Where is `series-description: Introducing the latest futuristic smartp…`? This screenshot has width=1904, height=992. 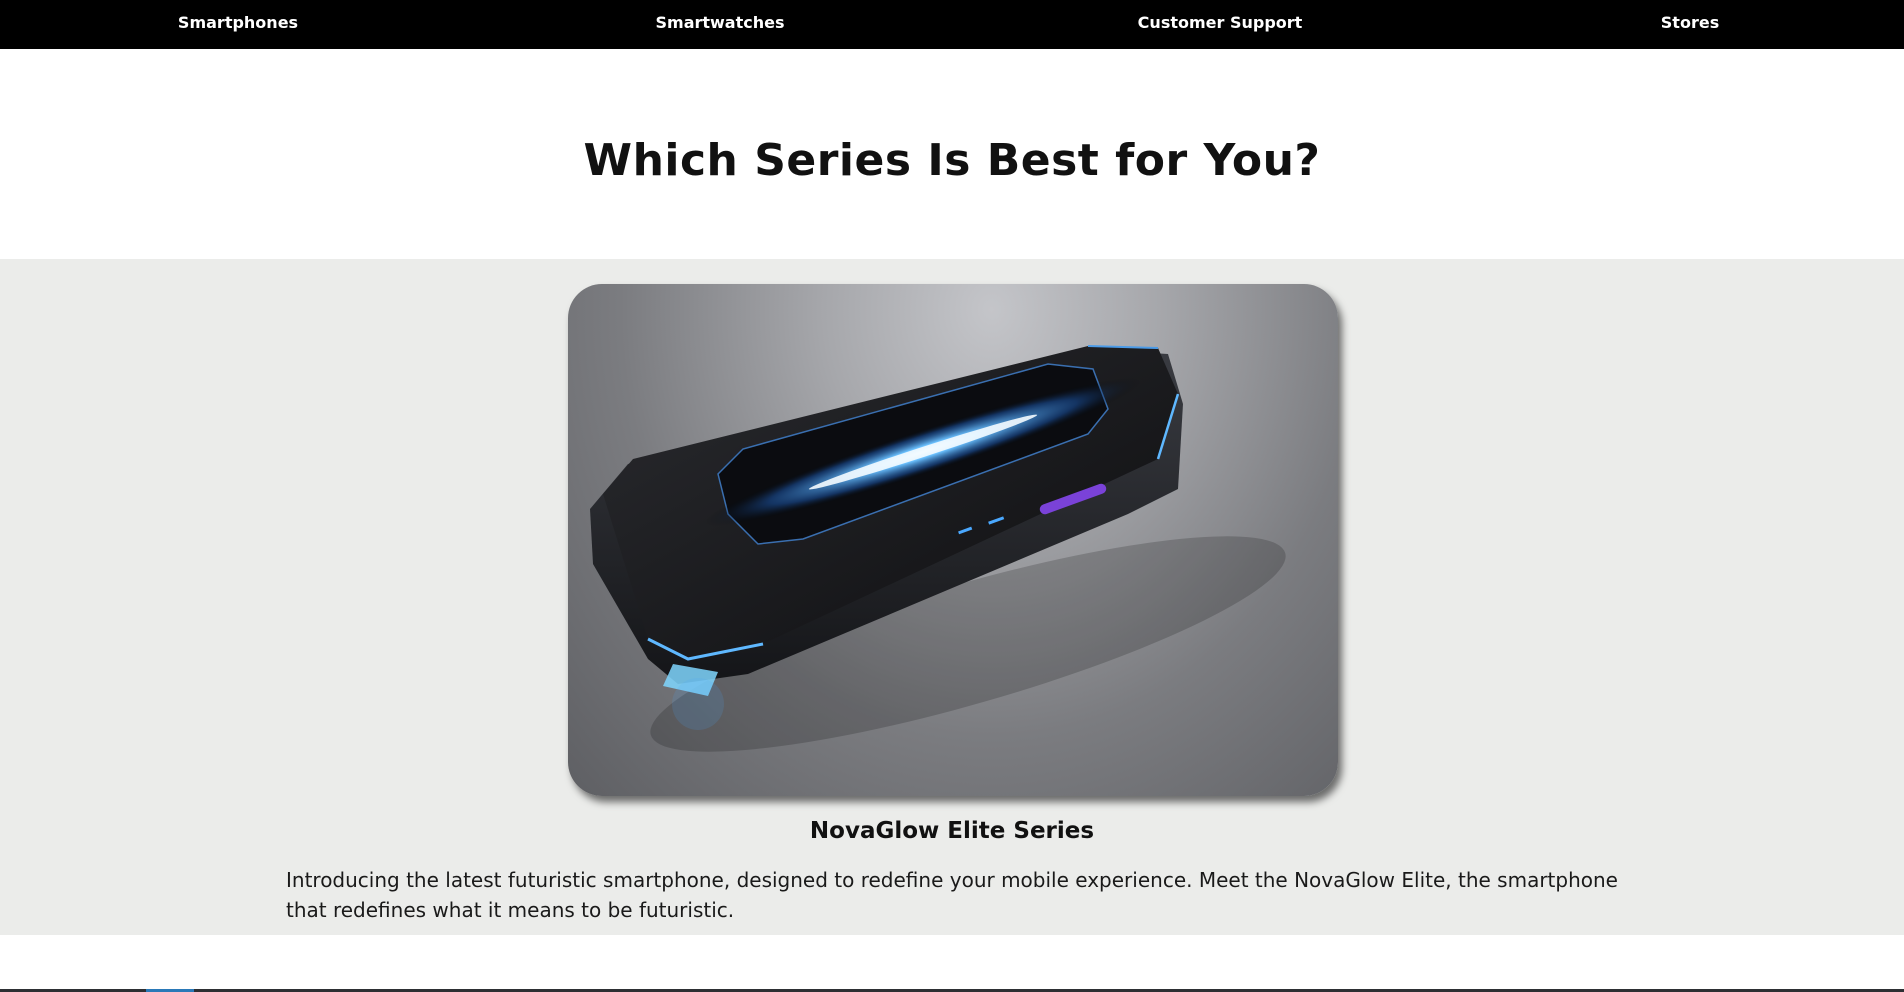 series-description: Introducing the latest futuristic smartp… is located at coordinates (952, 895).